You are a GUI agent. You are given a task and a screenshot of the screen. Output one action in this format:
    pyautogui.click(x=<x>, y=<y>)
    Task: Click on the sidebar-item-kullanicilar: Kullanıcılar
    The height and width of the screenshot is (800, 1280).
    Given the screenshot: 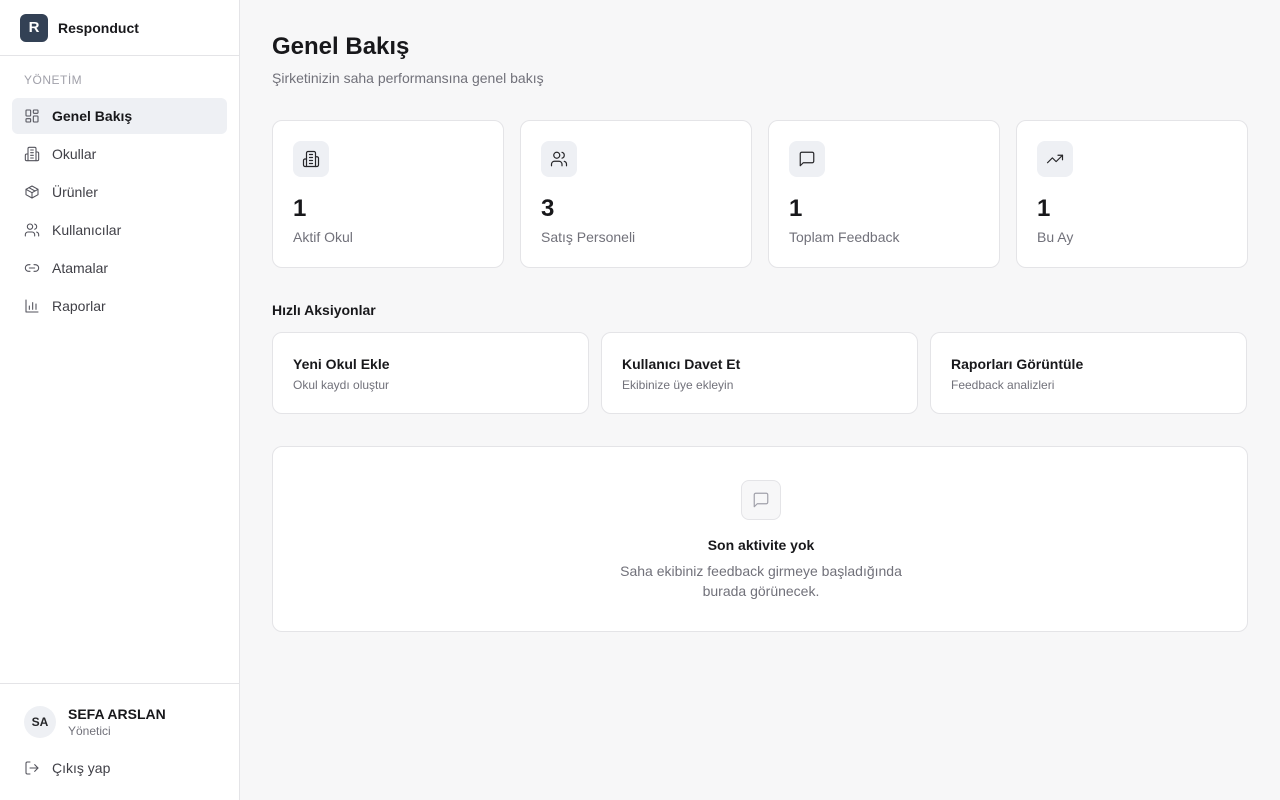 What is the action you would take?
    pyautogui.click(x=119, y=230)
    